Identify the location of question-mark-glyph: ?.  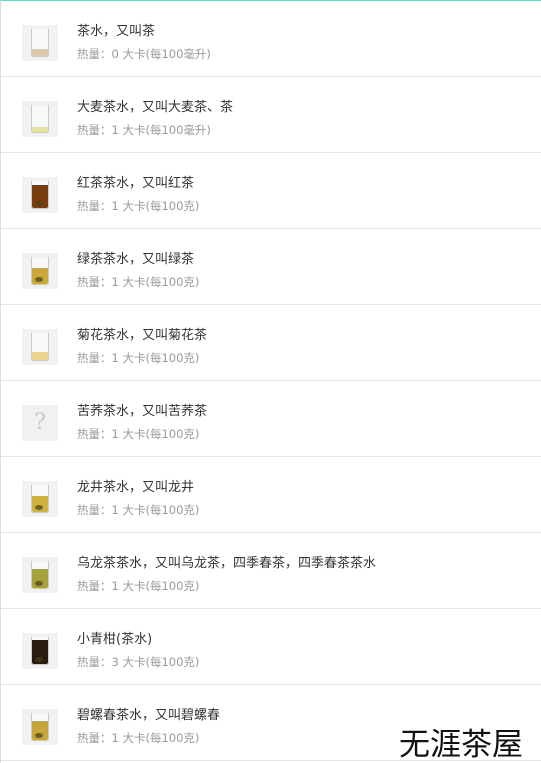
(40, 422).